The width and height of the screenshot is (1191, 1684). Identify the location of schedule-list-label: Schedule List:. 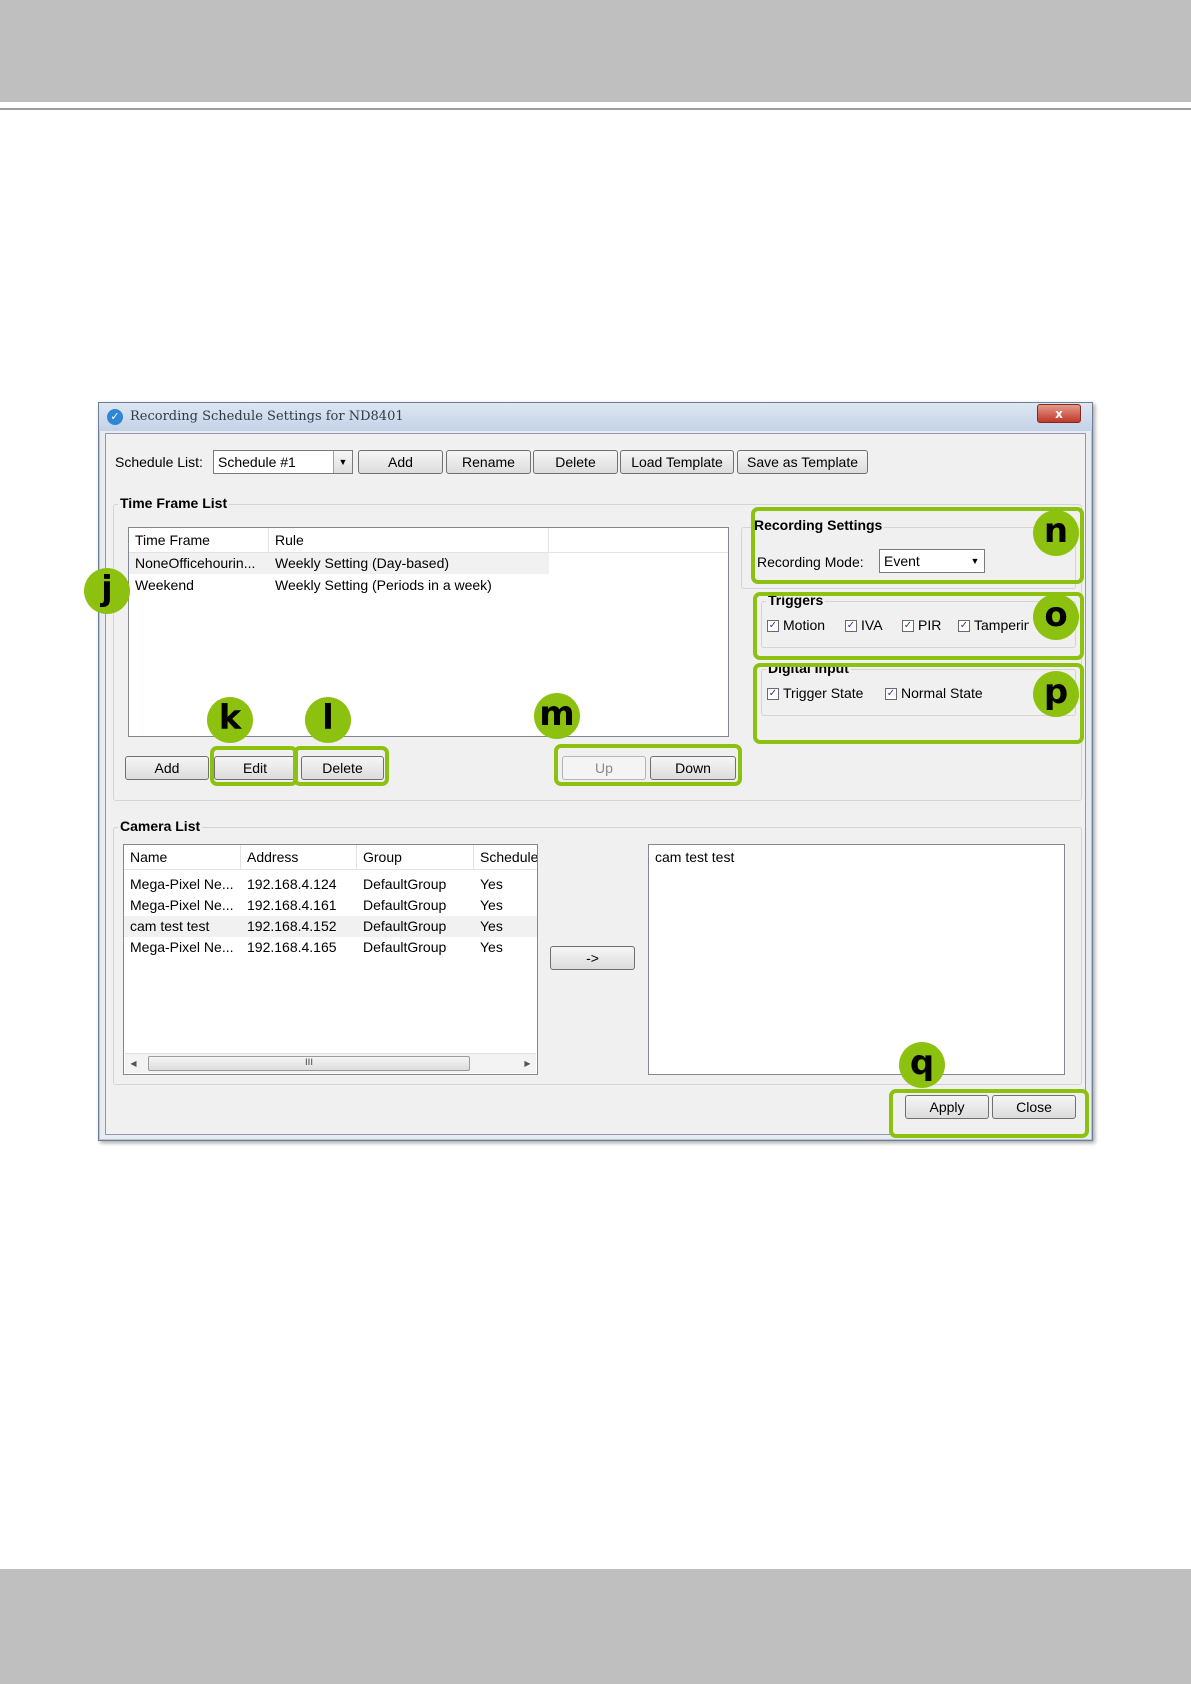
(159, 462).